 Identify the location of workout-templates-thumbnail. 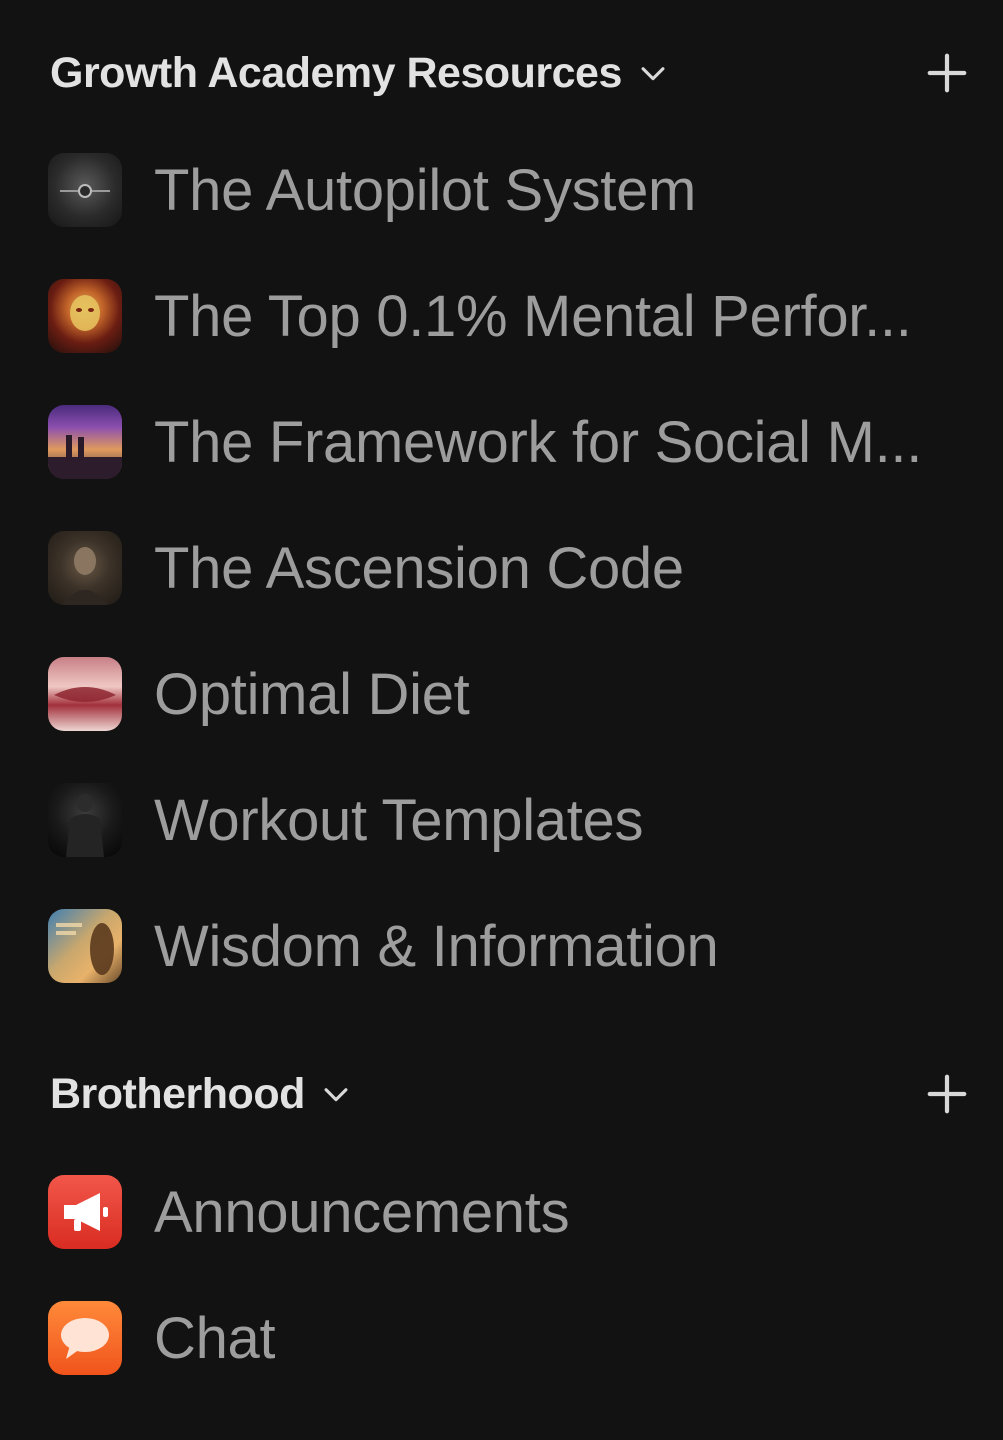
(85, 820).